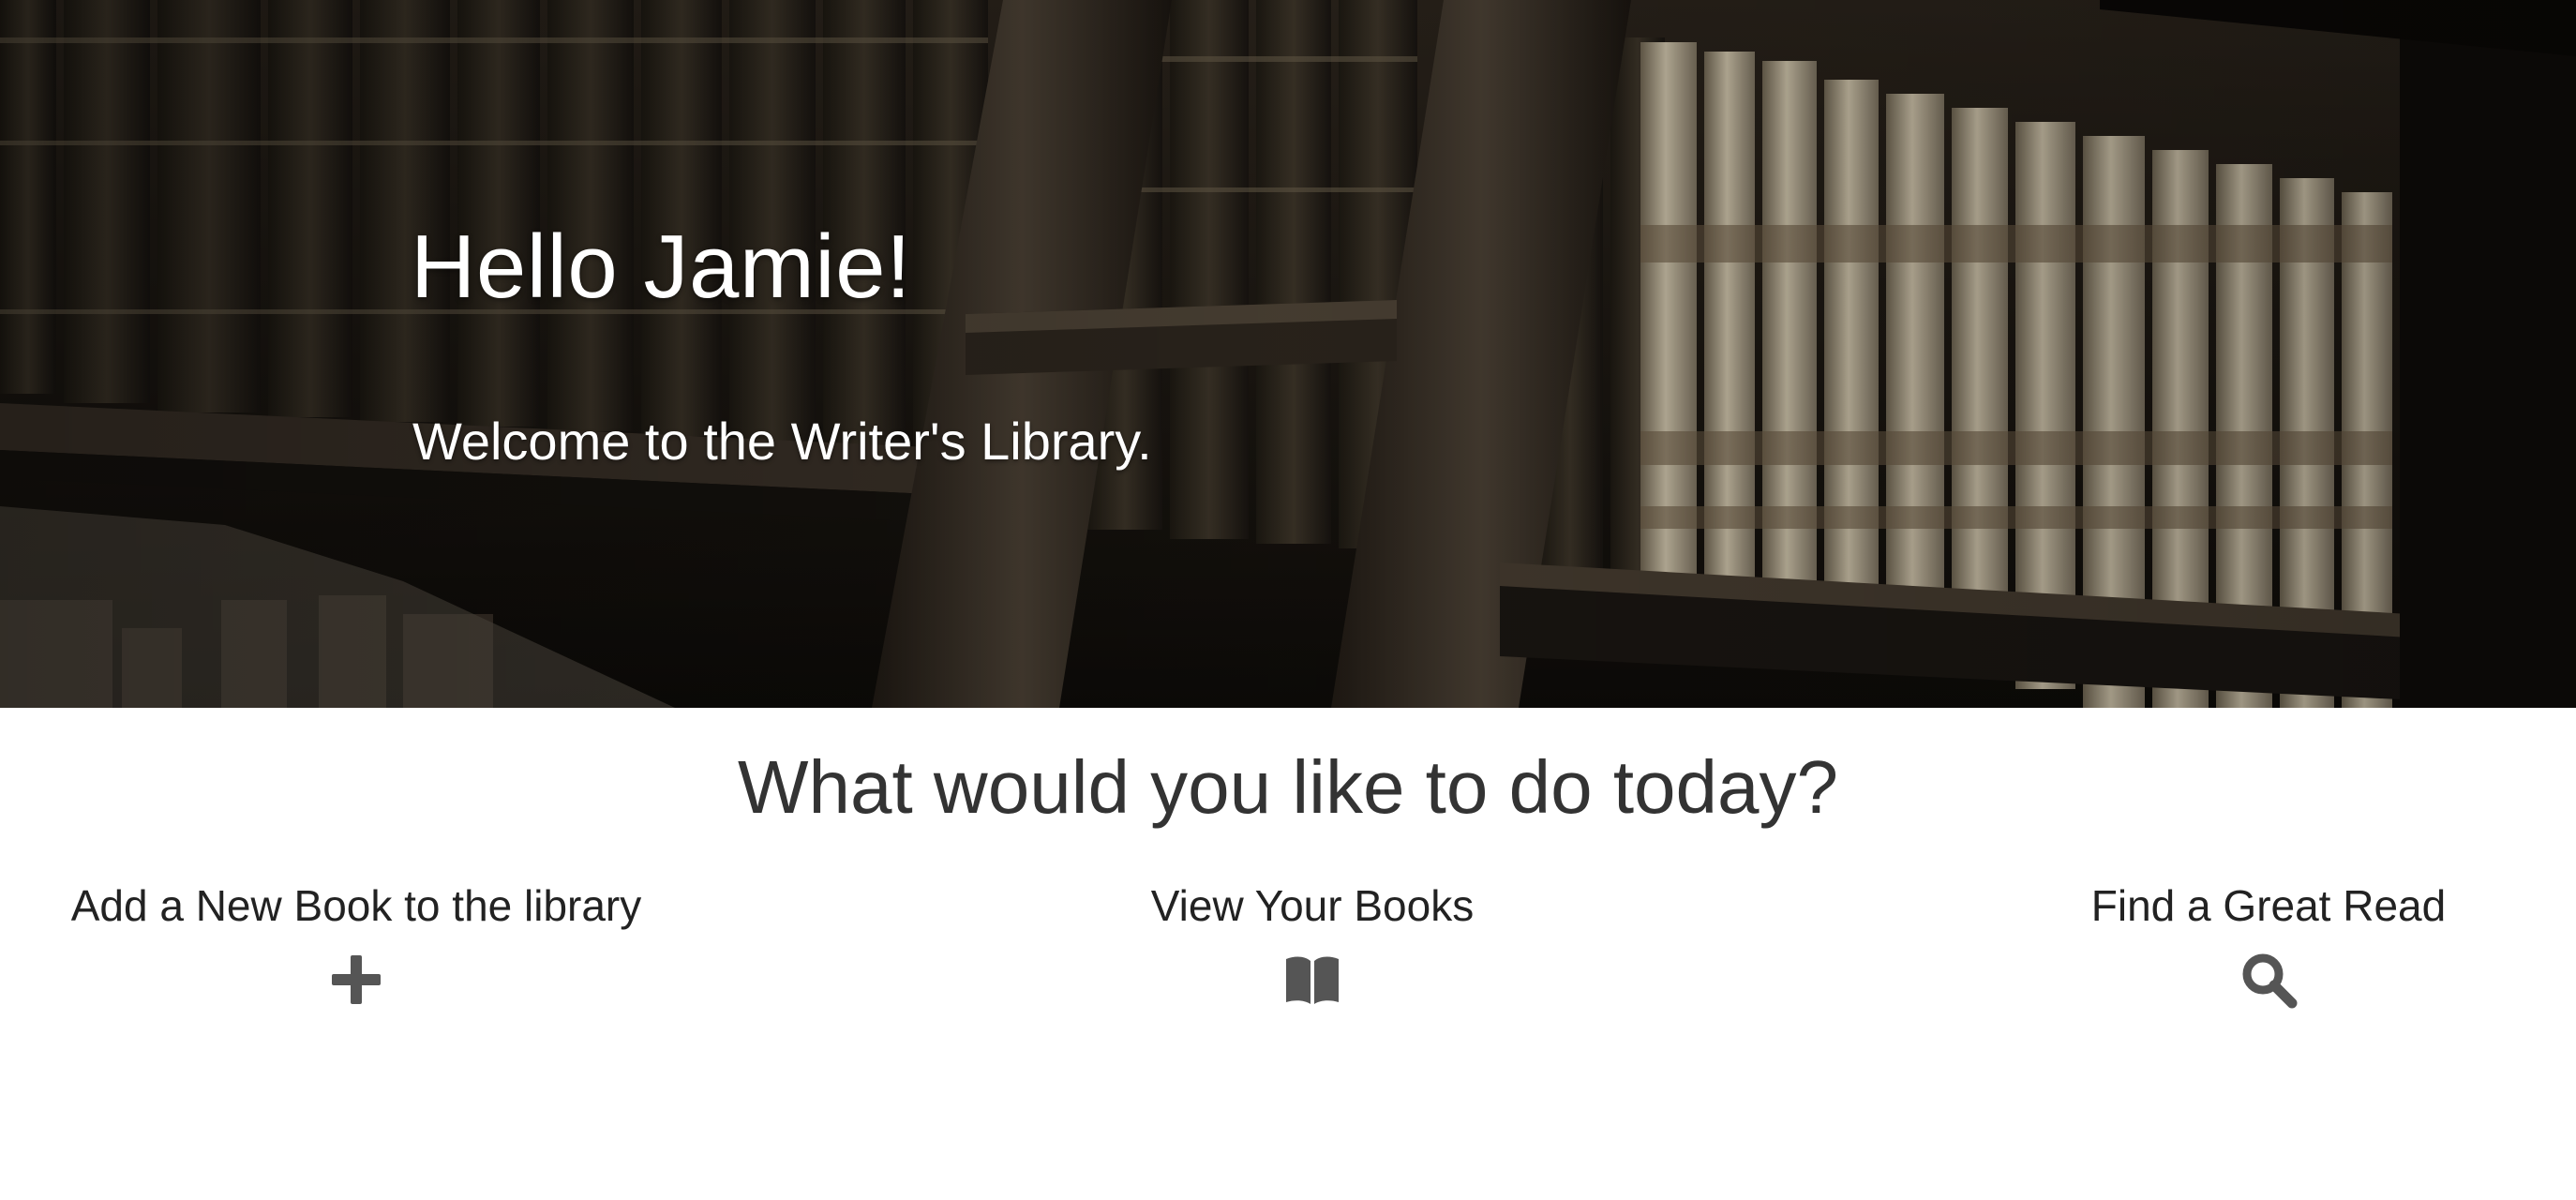 The width and height of the screenshot is (2576, 1200). I want to click on welcome-subtitle: Welcome to the Writer's Library., so click(782, 441).